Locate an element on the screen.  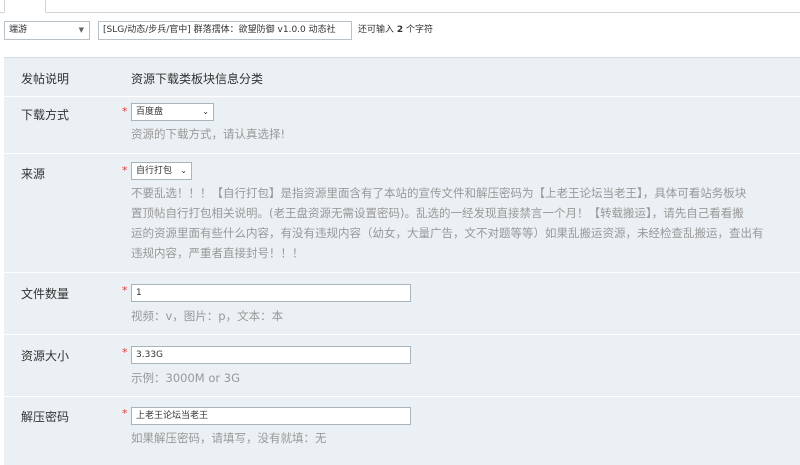
row-notice: 发帖说明 资源下载类板块信息分类 is located at coordinates (402, 77).